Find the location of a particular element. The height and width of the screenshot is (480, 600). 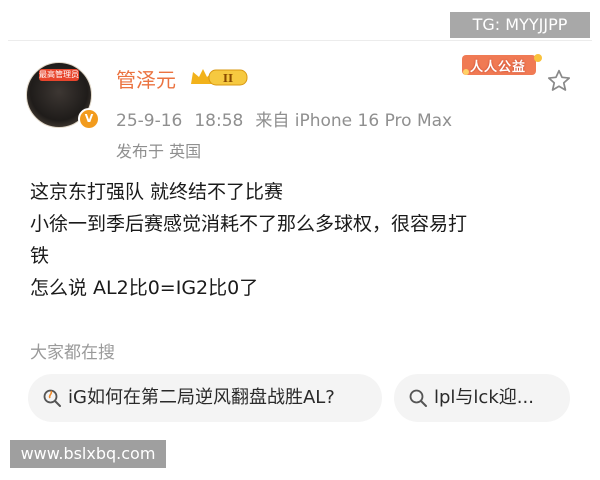

post-location: 发布于 英国 is located at coordinates (159, 151).